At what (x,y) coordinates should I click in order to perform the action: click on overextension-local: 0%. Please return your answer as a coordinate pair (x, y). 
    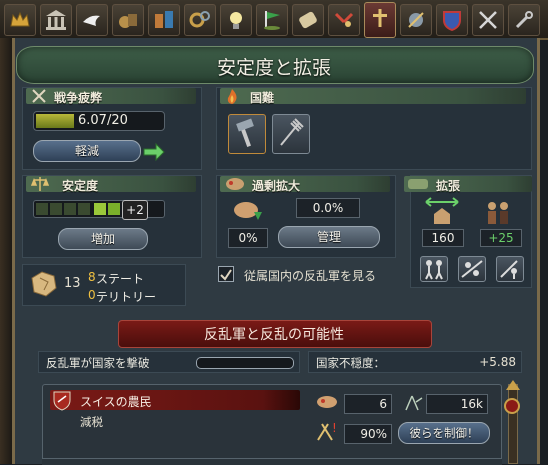
    Looking at the image, I should click on (248, 238).